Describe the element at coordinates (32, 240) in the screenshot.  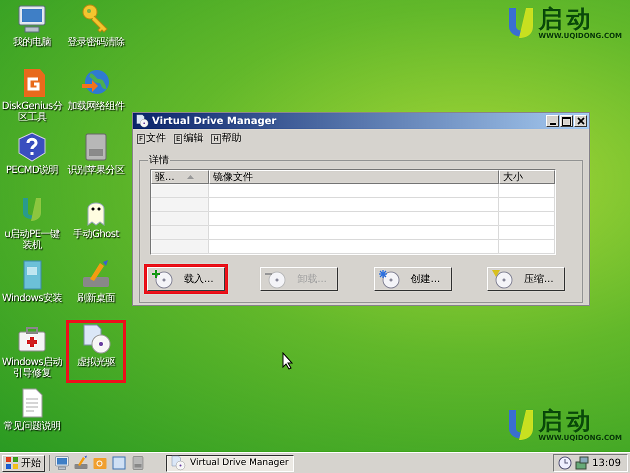
I see `desktop-icon-label: u启动PE一键装机` at that location.